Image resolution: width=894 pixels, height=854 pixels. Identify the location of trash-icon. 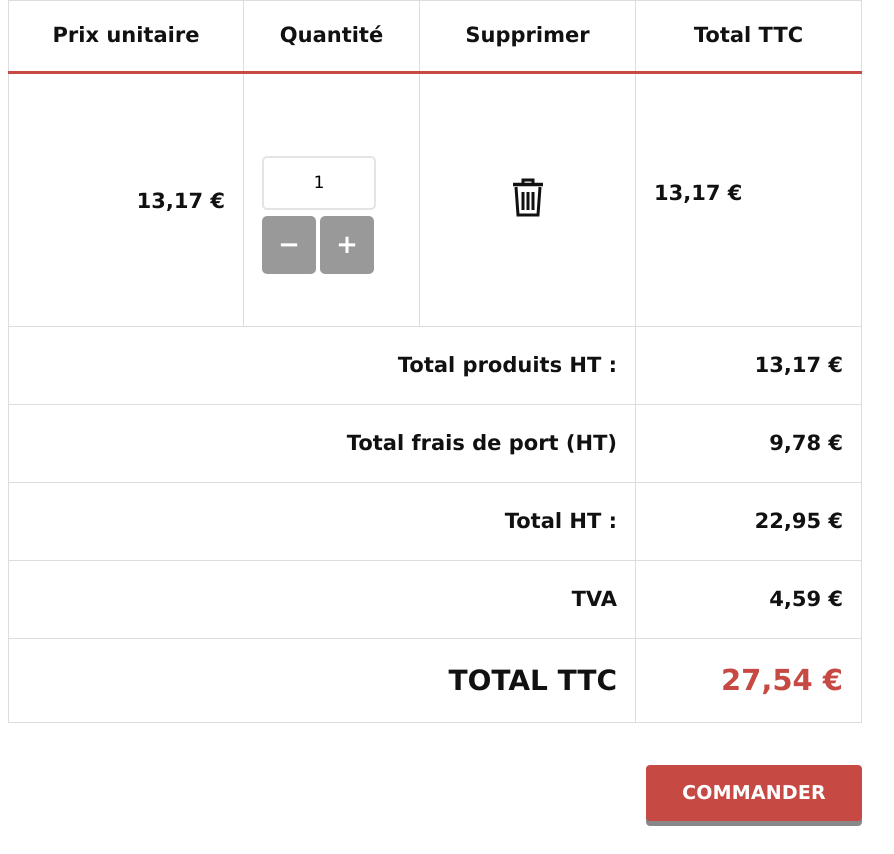
(528, 198).